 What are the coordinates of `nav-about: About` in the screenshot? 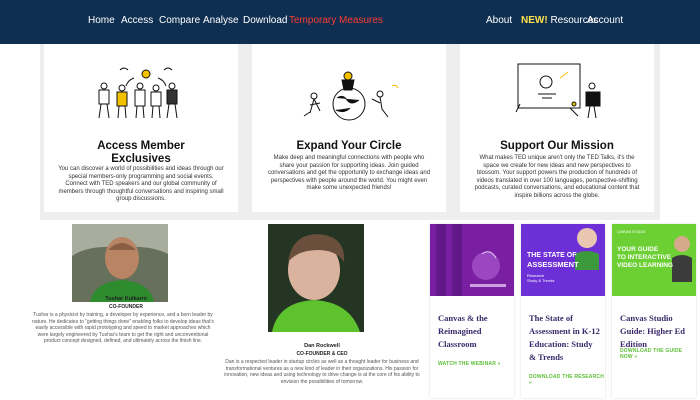 It's located at (499, 20).